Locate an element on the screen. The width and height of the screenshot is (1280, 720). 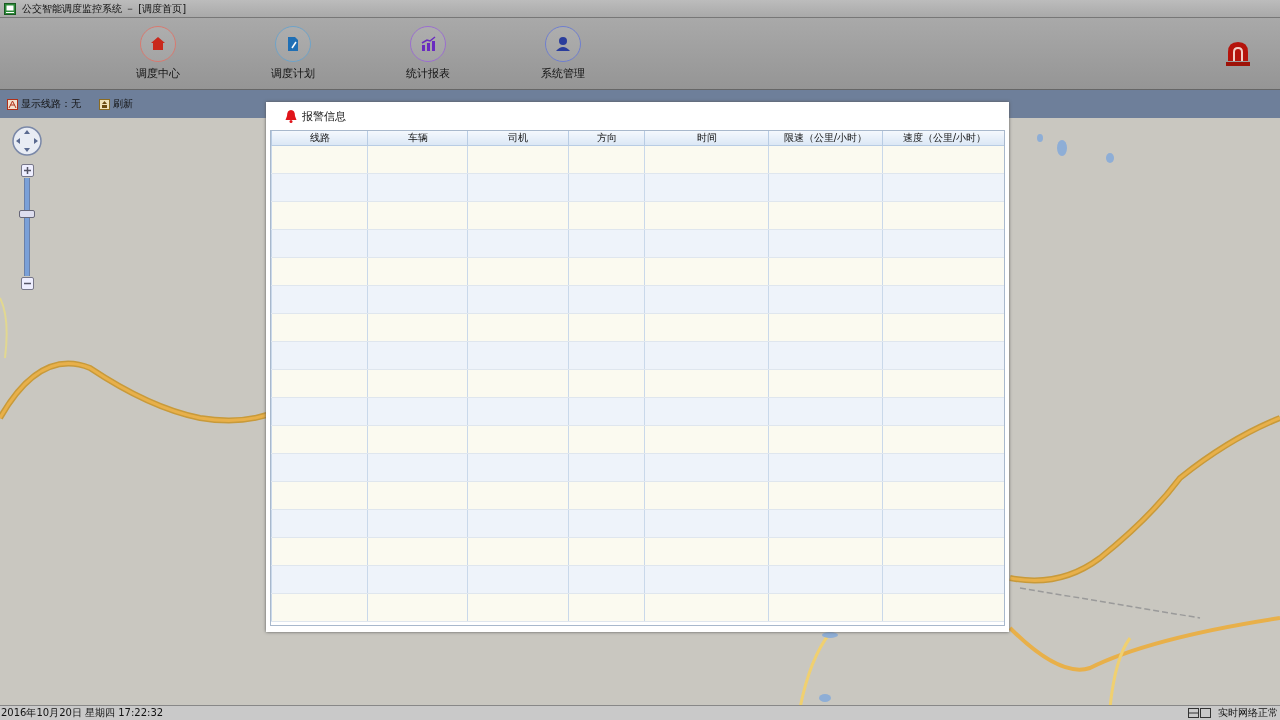
slider-thumb is located at coordinates (27, 214).